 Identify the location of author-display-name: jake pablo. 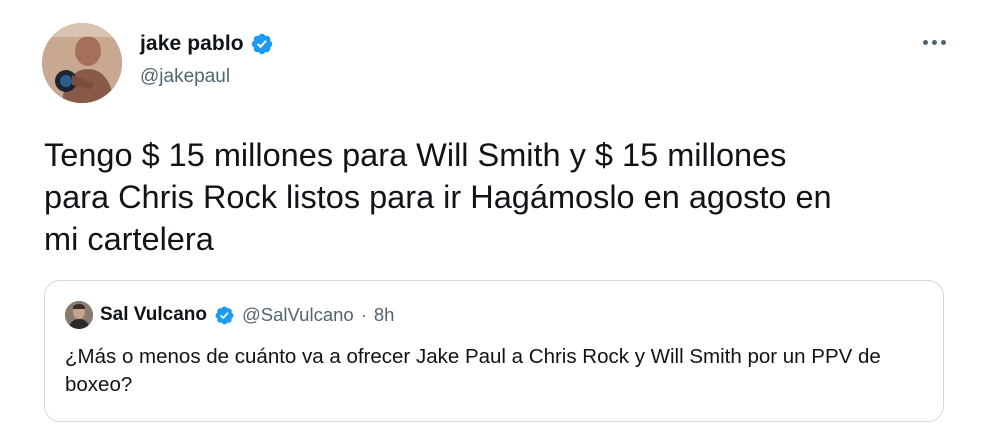
(192, 44).